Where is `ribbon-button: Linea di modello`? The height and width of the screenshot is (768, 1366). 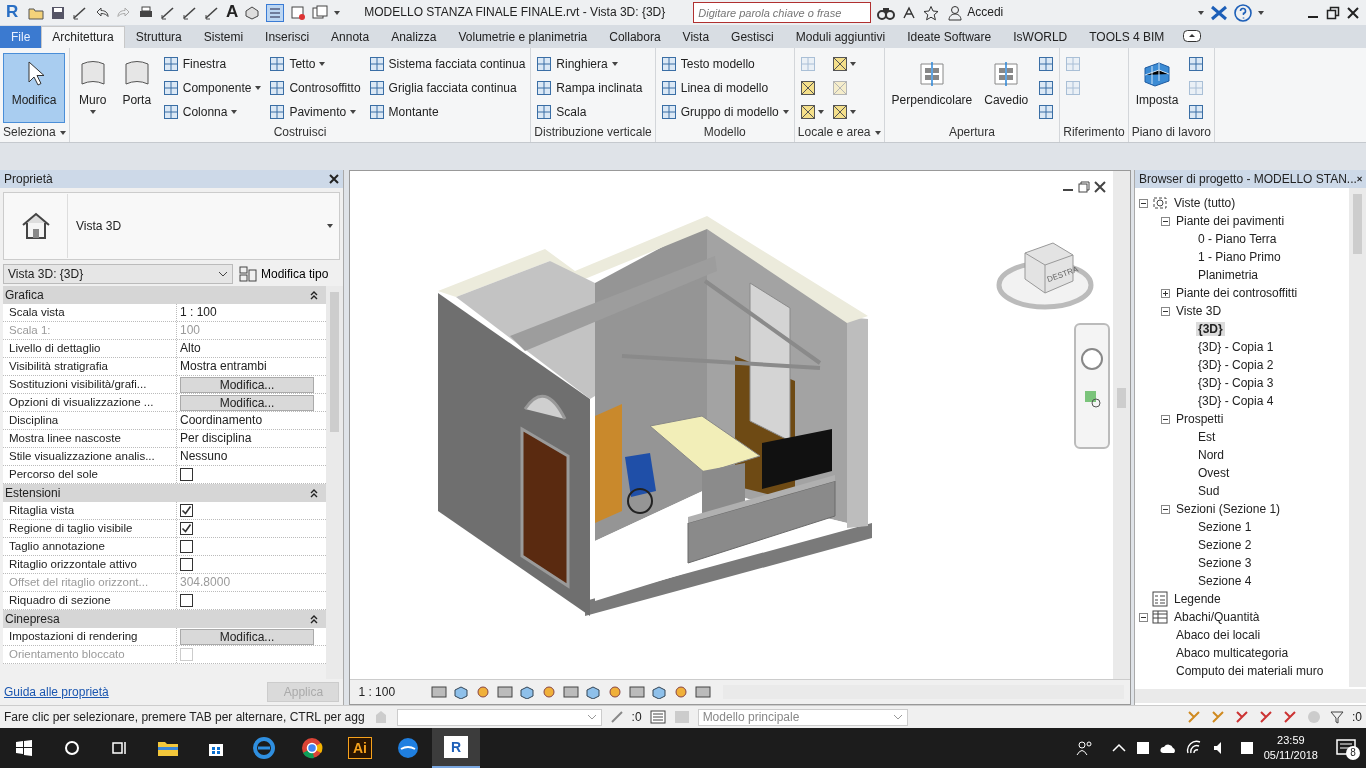
ribbon-button: Linea di modello is located at coordinates (724, 88).